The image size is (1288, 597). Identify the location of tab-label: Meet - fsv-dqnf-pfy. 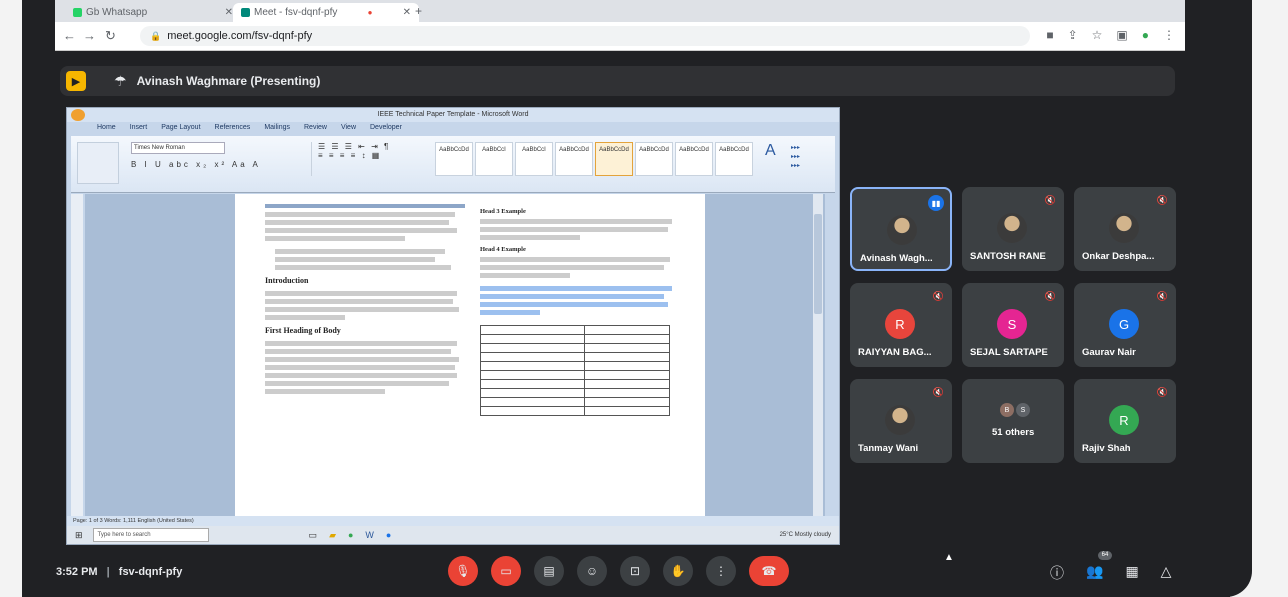
(296, 12).